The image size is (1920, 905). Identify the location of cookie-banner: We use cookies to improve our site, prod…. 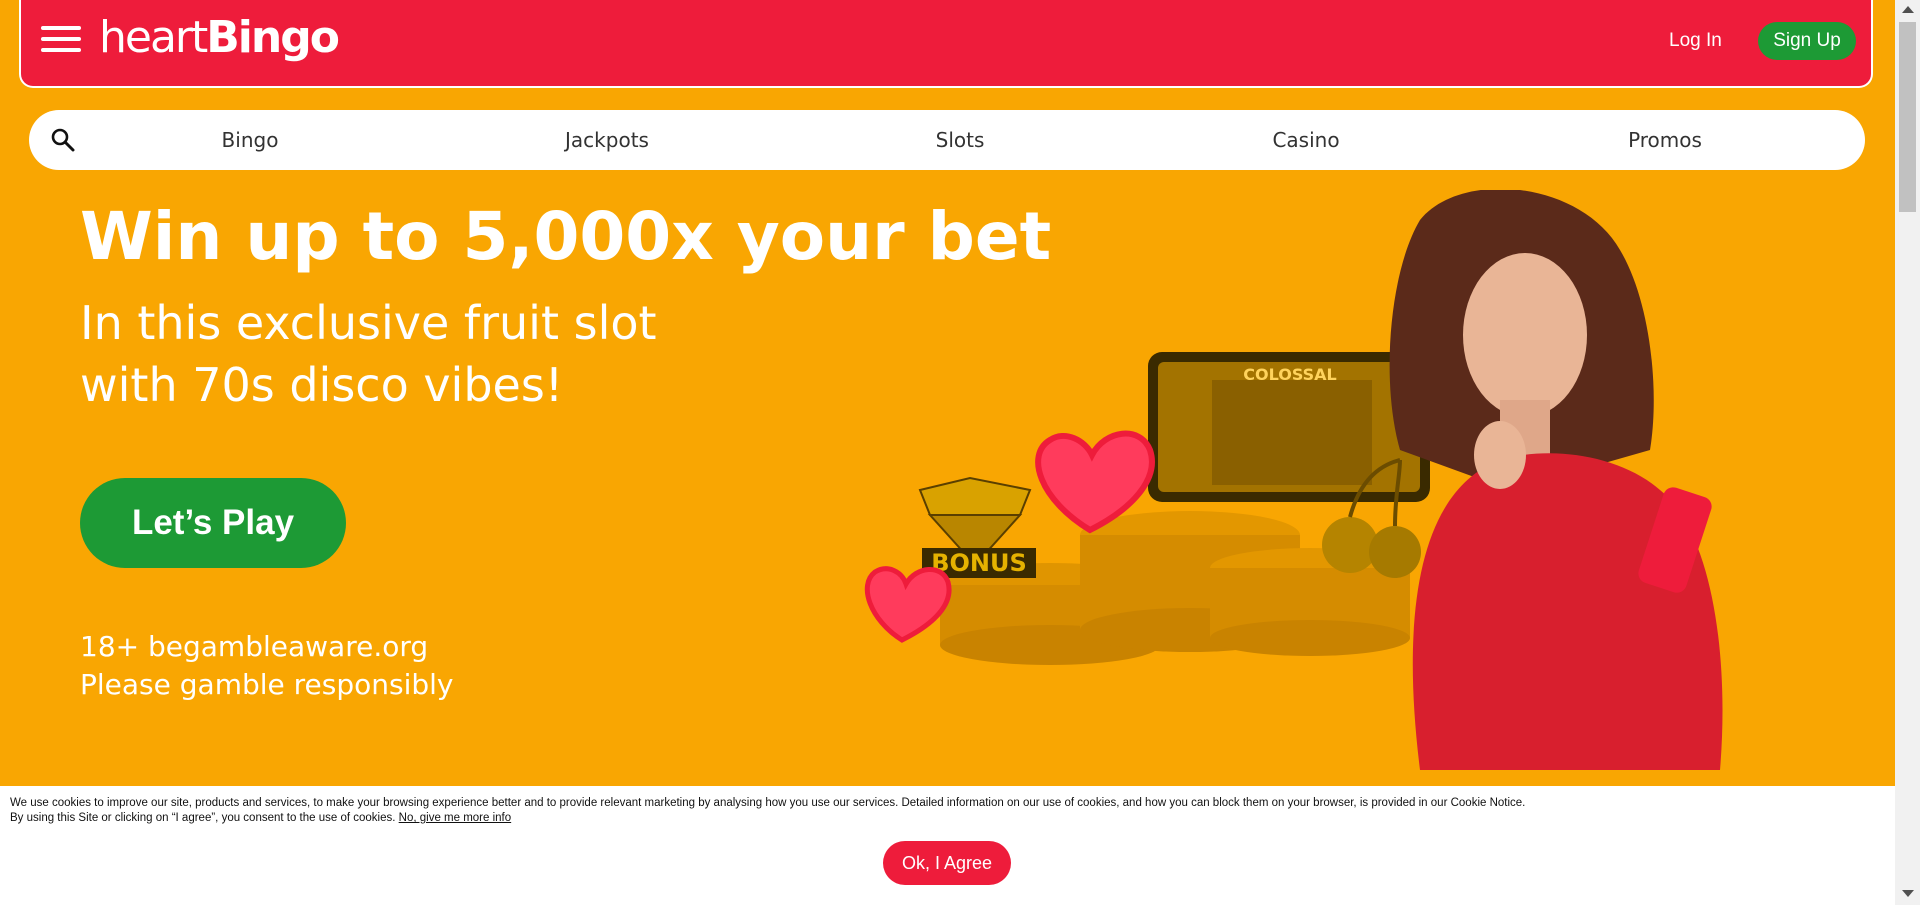
(947, 845).